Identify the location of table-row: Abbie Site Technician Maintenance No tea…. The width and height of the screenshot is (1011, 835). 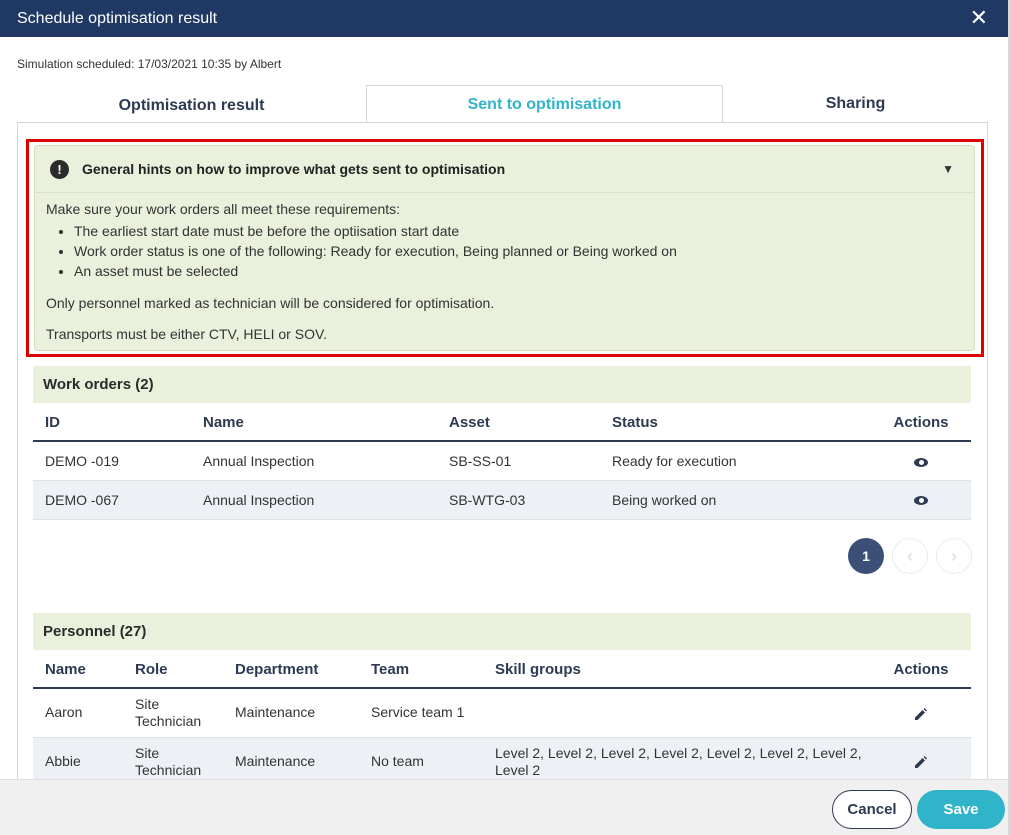
(502, 759).